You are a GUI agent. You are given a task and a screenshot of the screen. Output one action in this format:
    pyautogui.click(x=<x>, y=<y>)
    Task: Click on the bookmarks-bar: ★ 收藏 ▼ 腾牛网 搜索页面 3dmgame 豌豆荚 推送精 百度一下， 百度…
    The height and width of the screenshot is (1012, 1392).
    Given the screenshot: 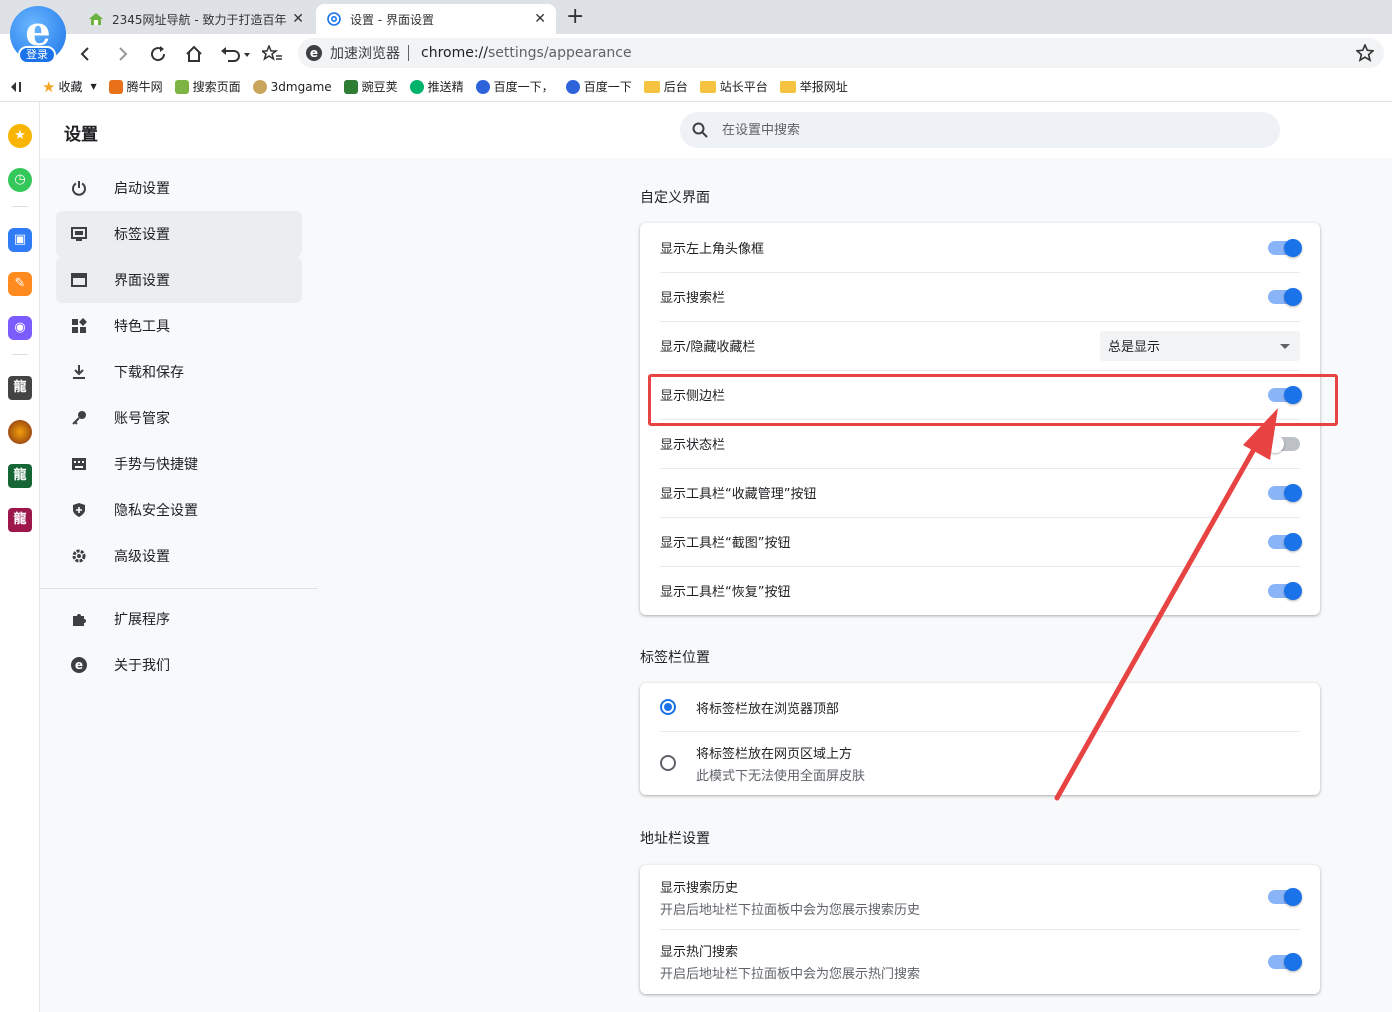 What is the action you would take?
    pyautogui.click(x=696, y=87)
    